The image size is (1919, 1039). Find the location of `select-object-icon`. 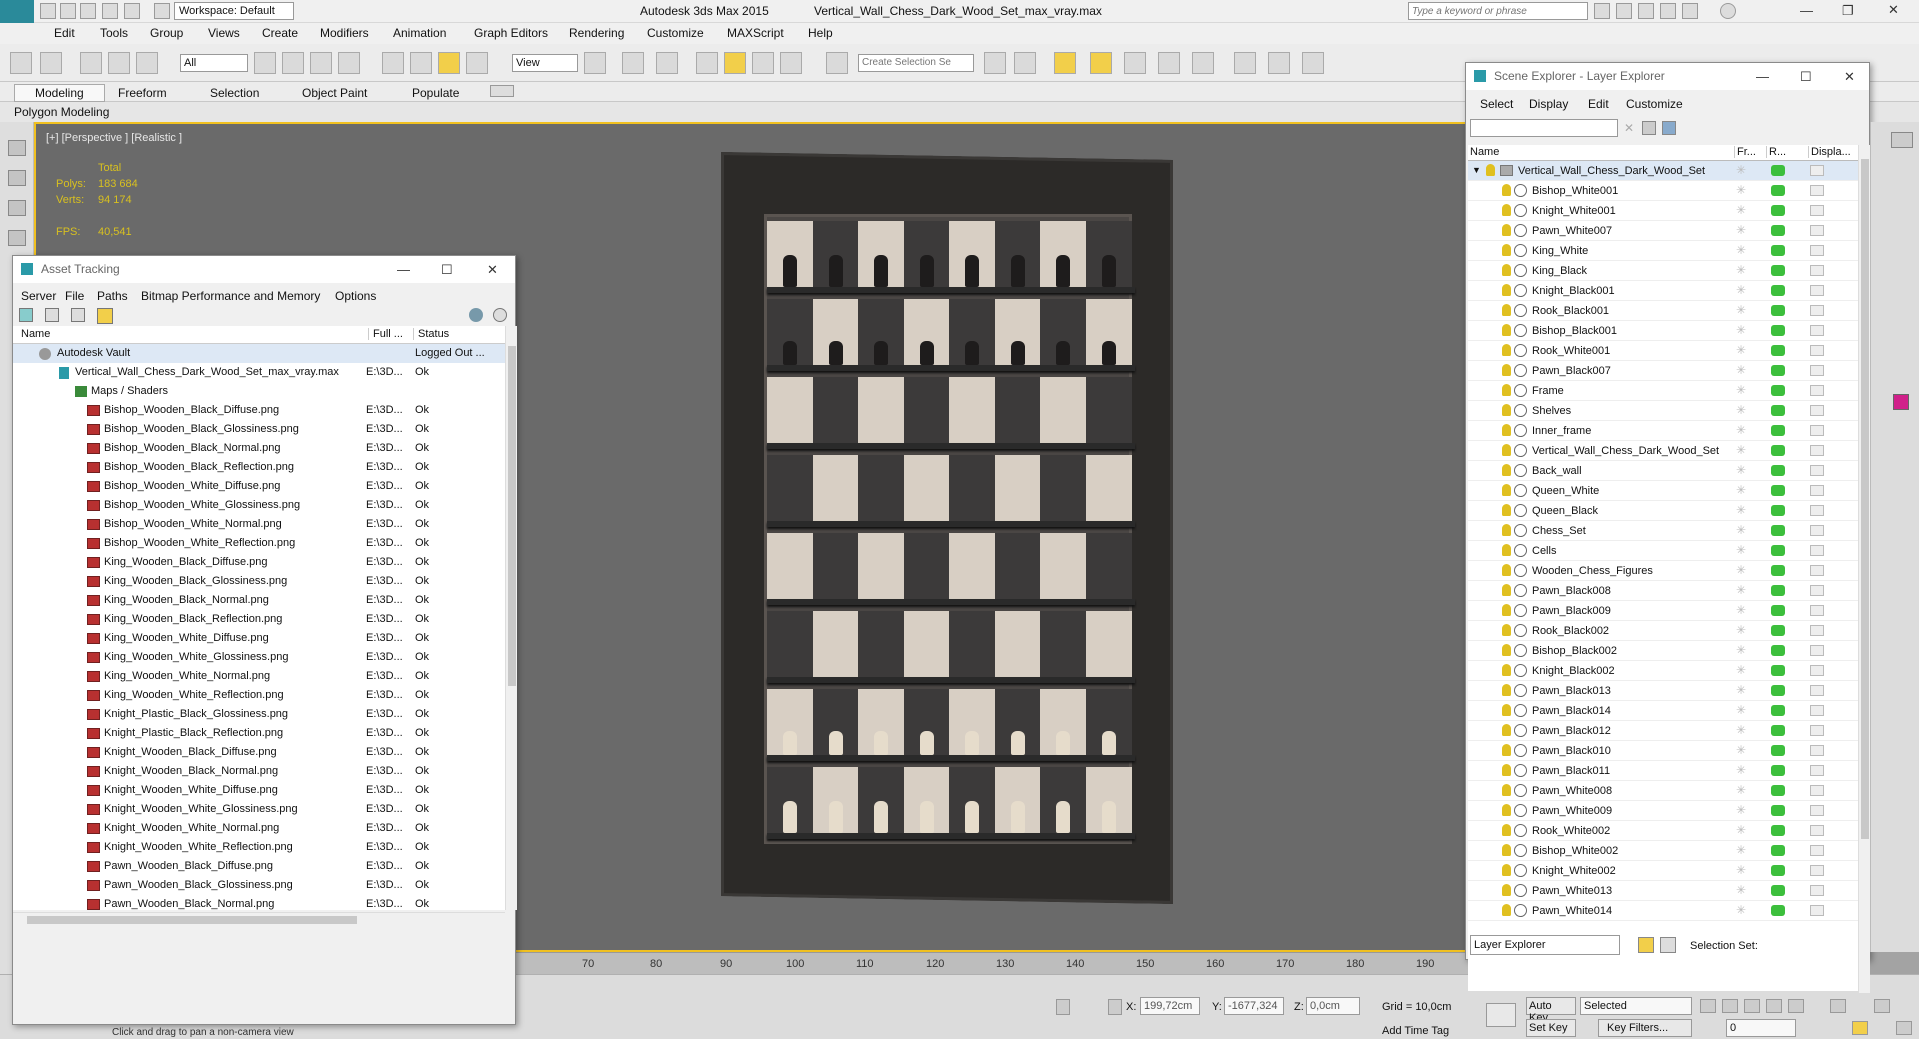

select-object-icon is located at coordinates (265, 63).